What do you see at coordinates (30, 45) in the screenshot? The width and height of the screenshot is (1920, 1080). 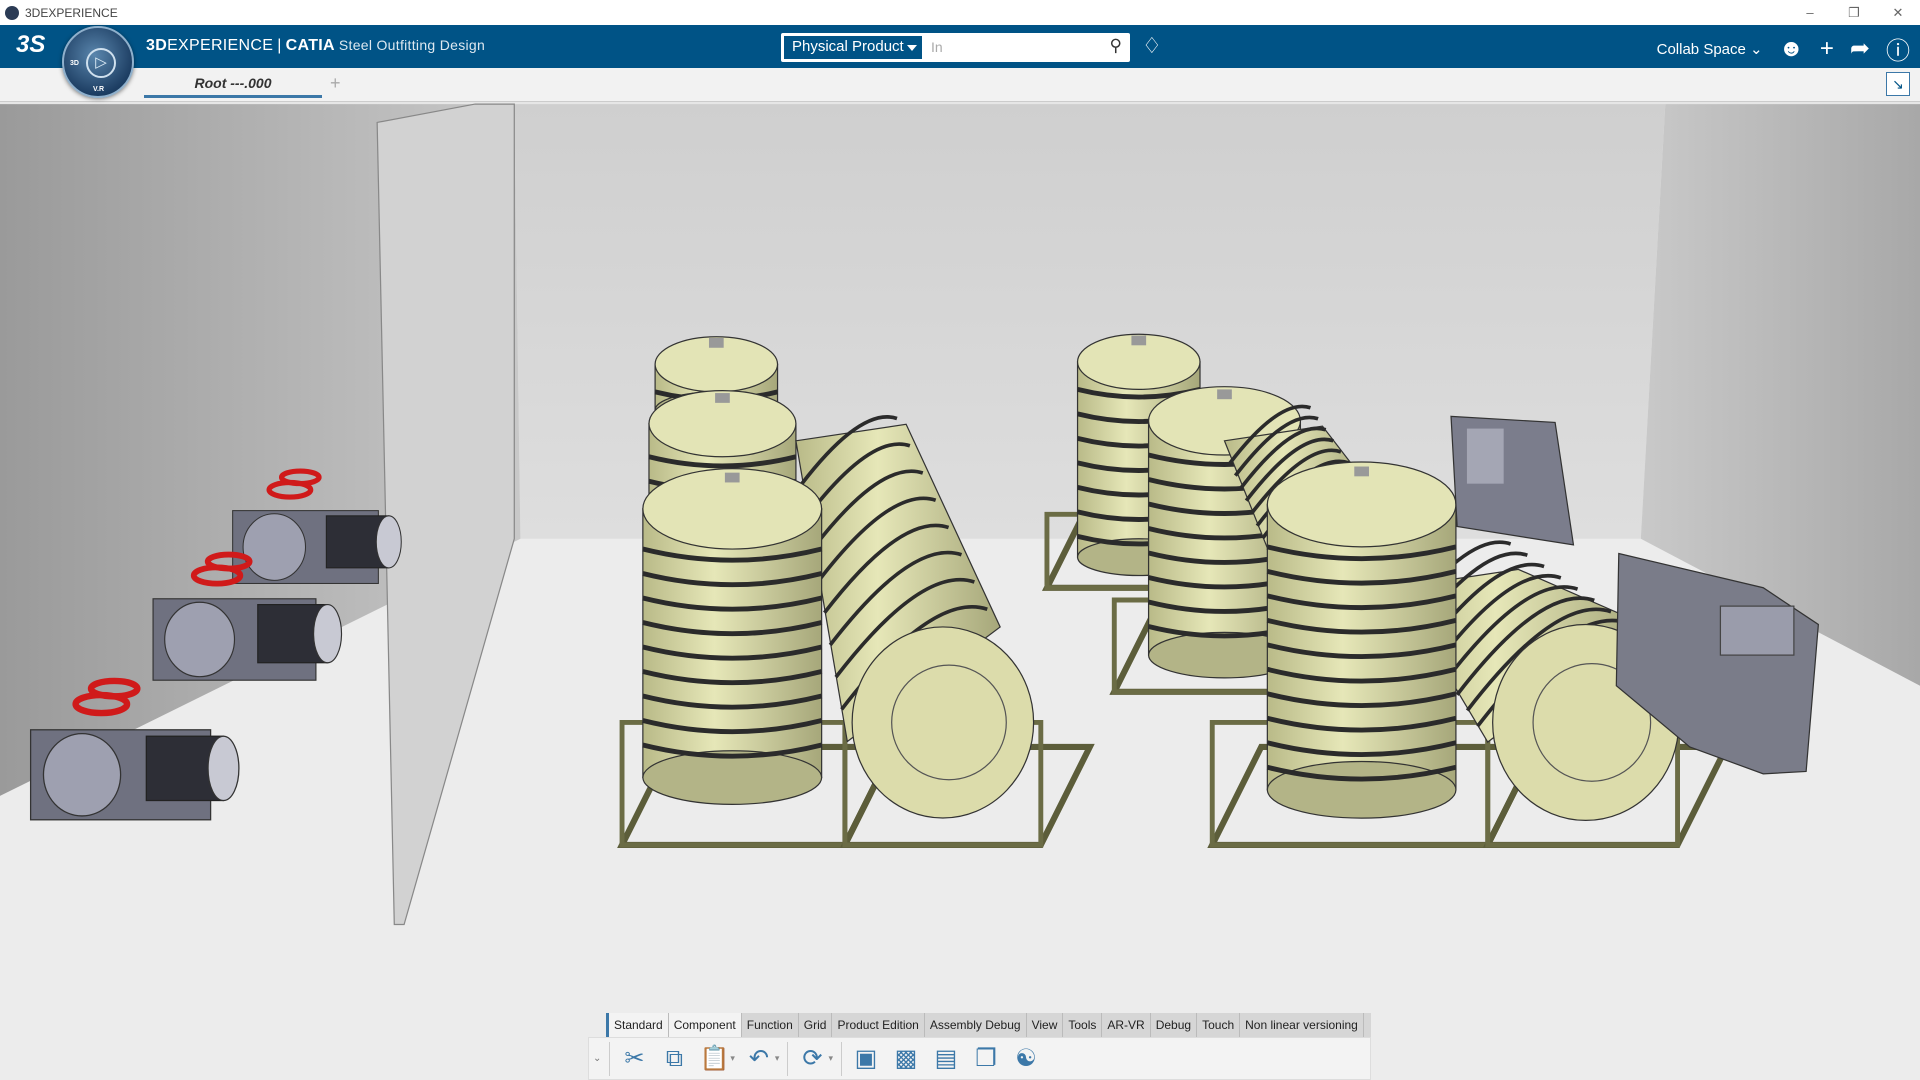 I see `ds-logo-icon: 3S` at bounding box center [30, 45].